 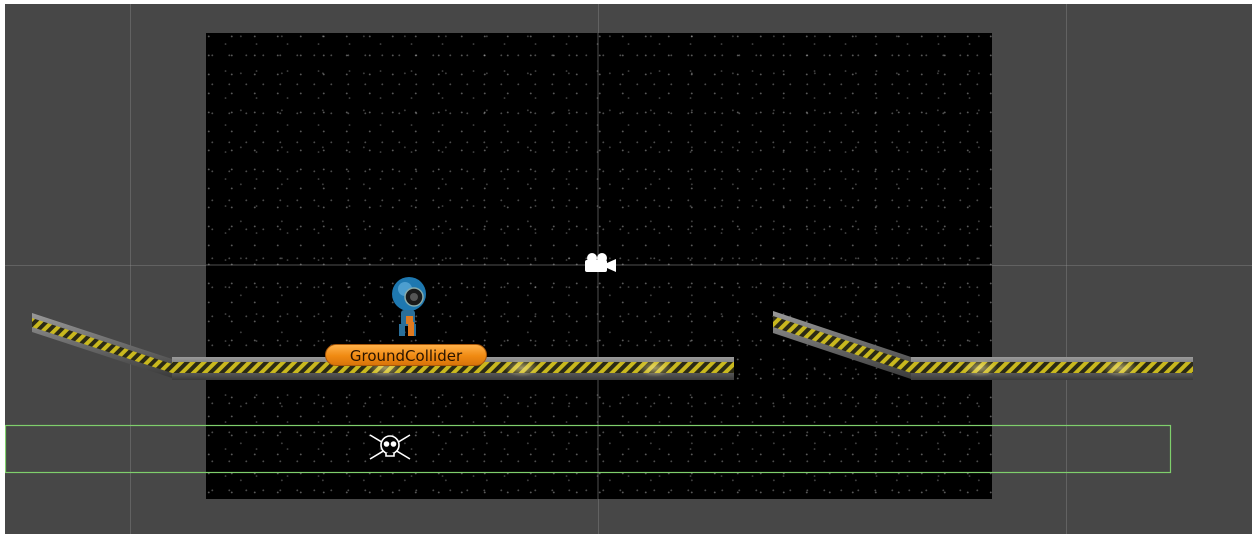 What do you see at coordinates (983, 345) in the screenshot?
I see `platform-right` at bounding box center [983, 345].